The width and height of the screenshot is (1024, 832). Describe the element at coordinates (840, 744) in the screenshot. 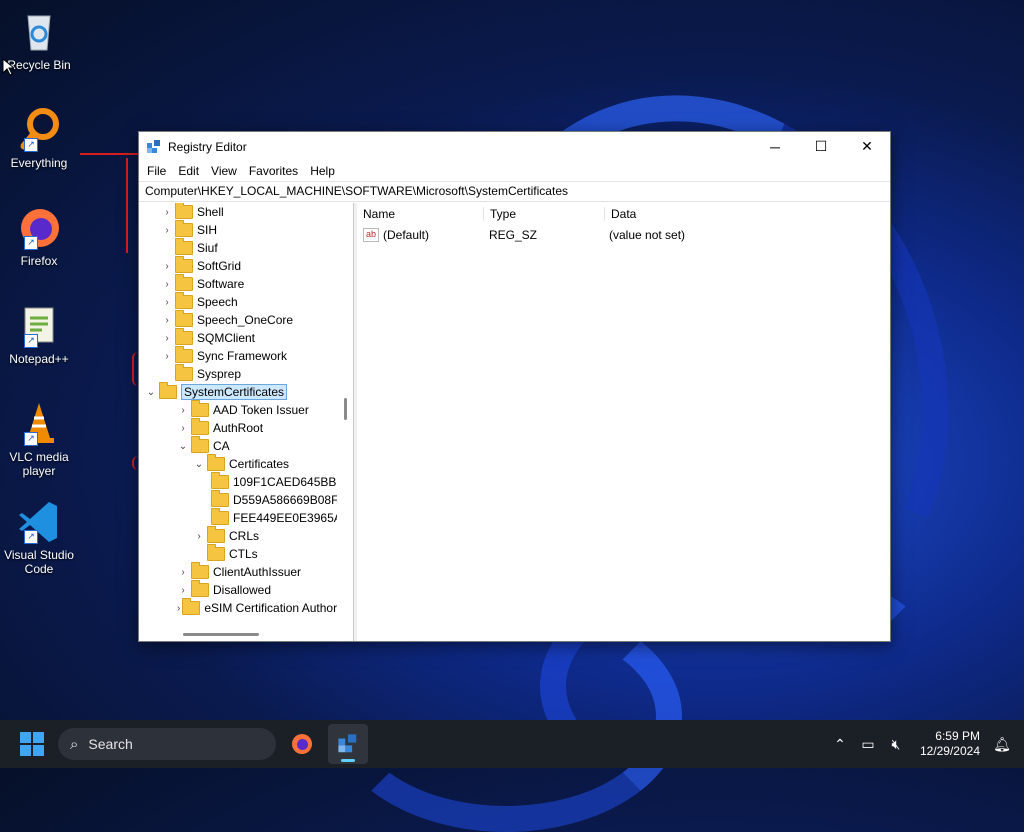

I see `show-hidden-icons-chevron-icon: ⌃` at that location.